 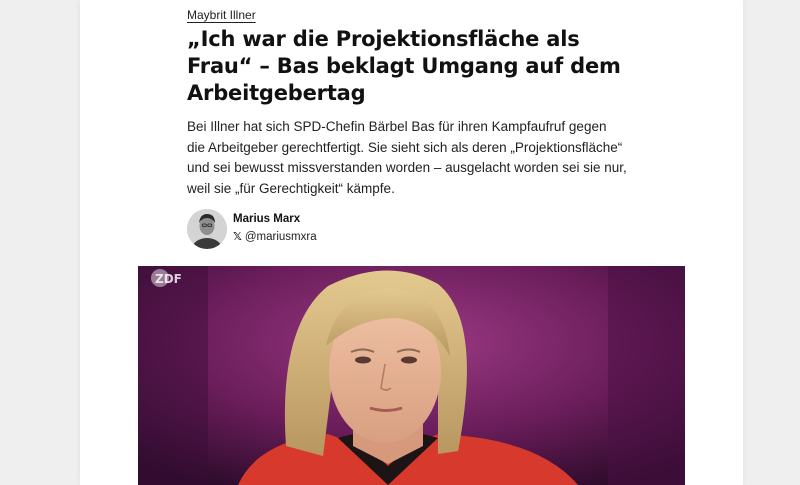 I want to click on zdf-logo: ZDF, so click(x=166, y=278).